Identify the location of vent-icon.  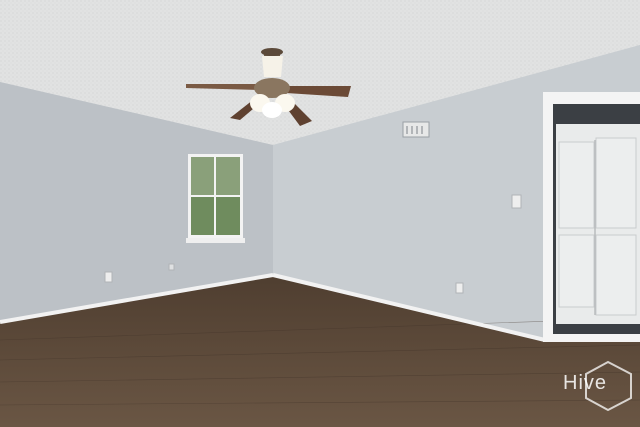
(416, 129).